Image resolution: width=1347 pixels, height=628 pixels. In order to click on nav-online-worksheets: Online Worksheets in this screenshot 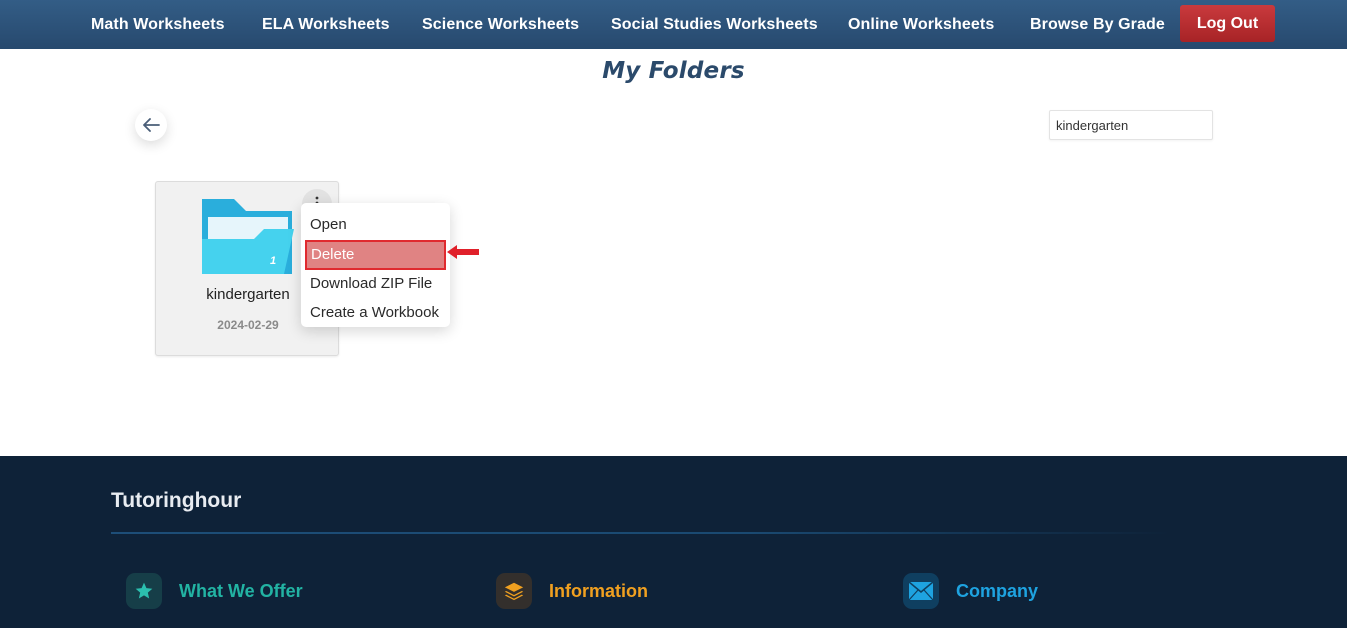, I will do `click(921, 25)`.